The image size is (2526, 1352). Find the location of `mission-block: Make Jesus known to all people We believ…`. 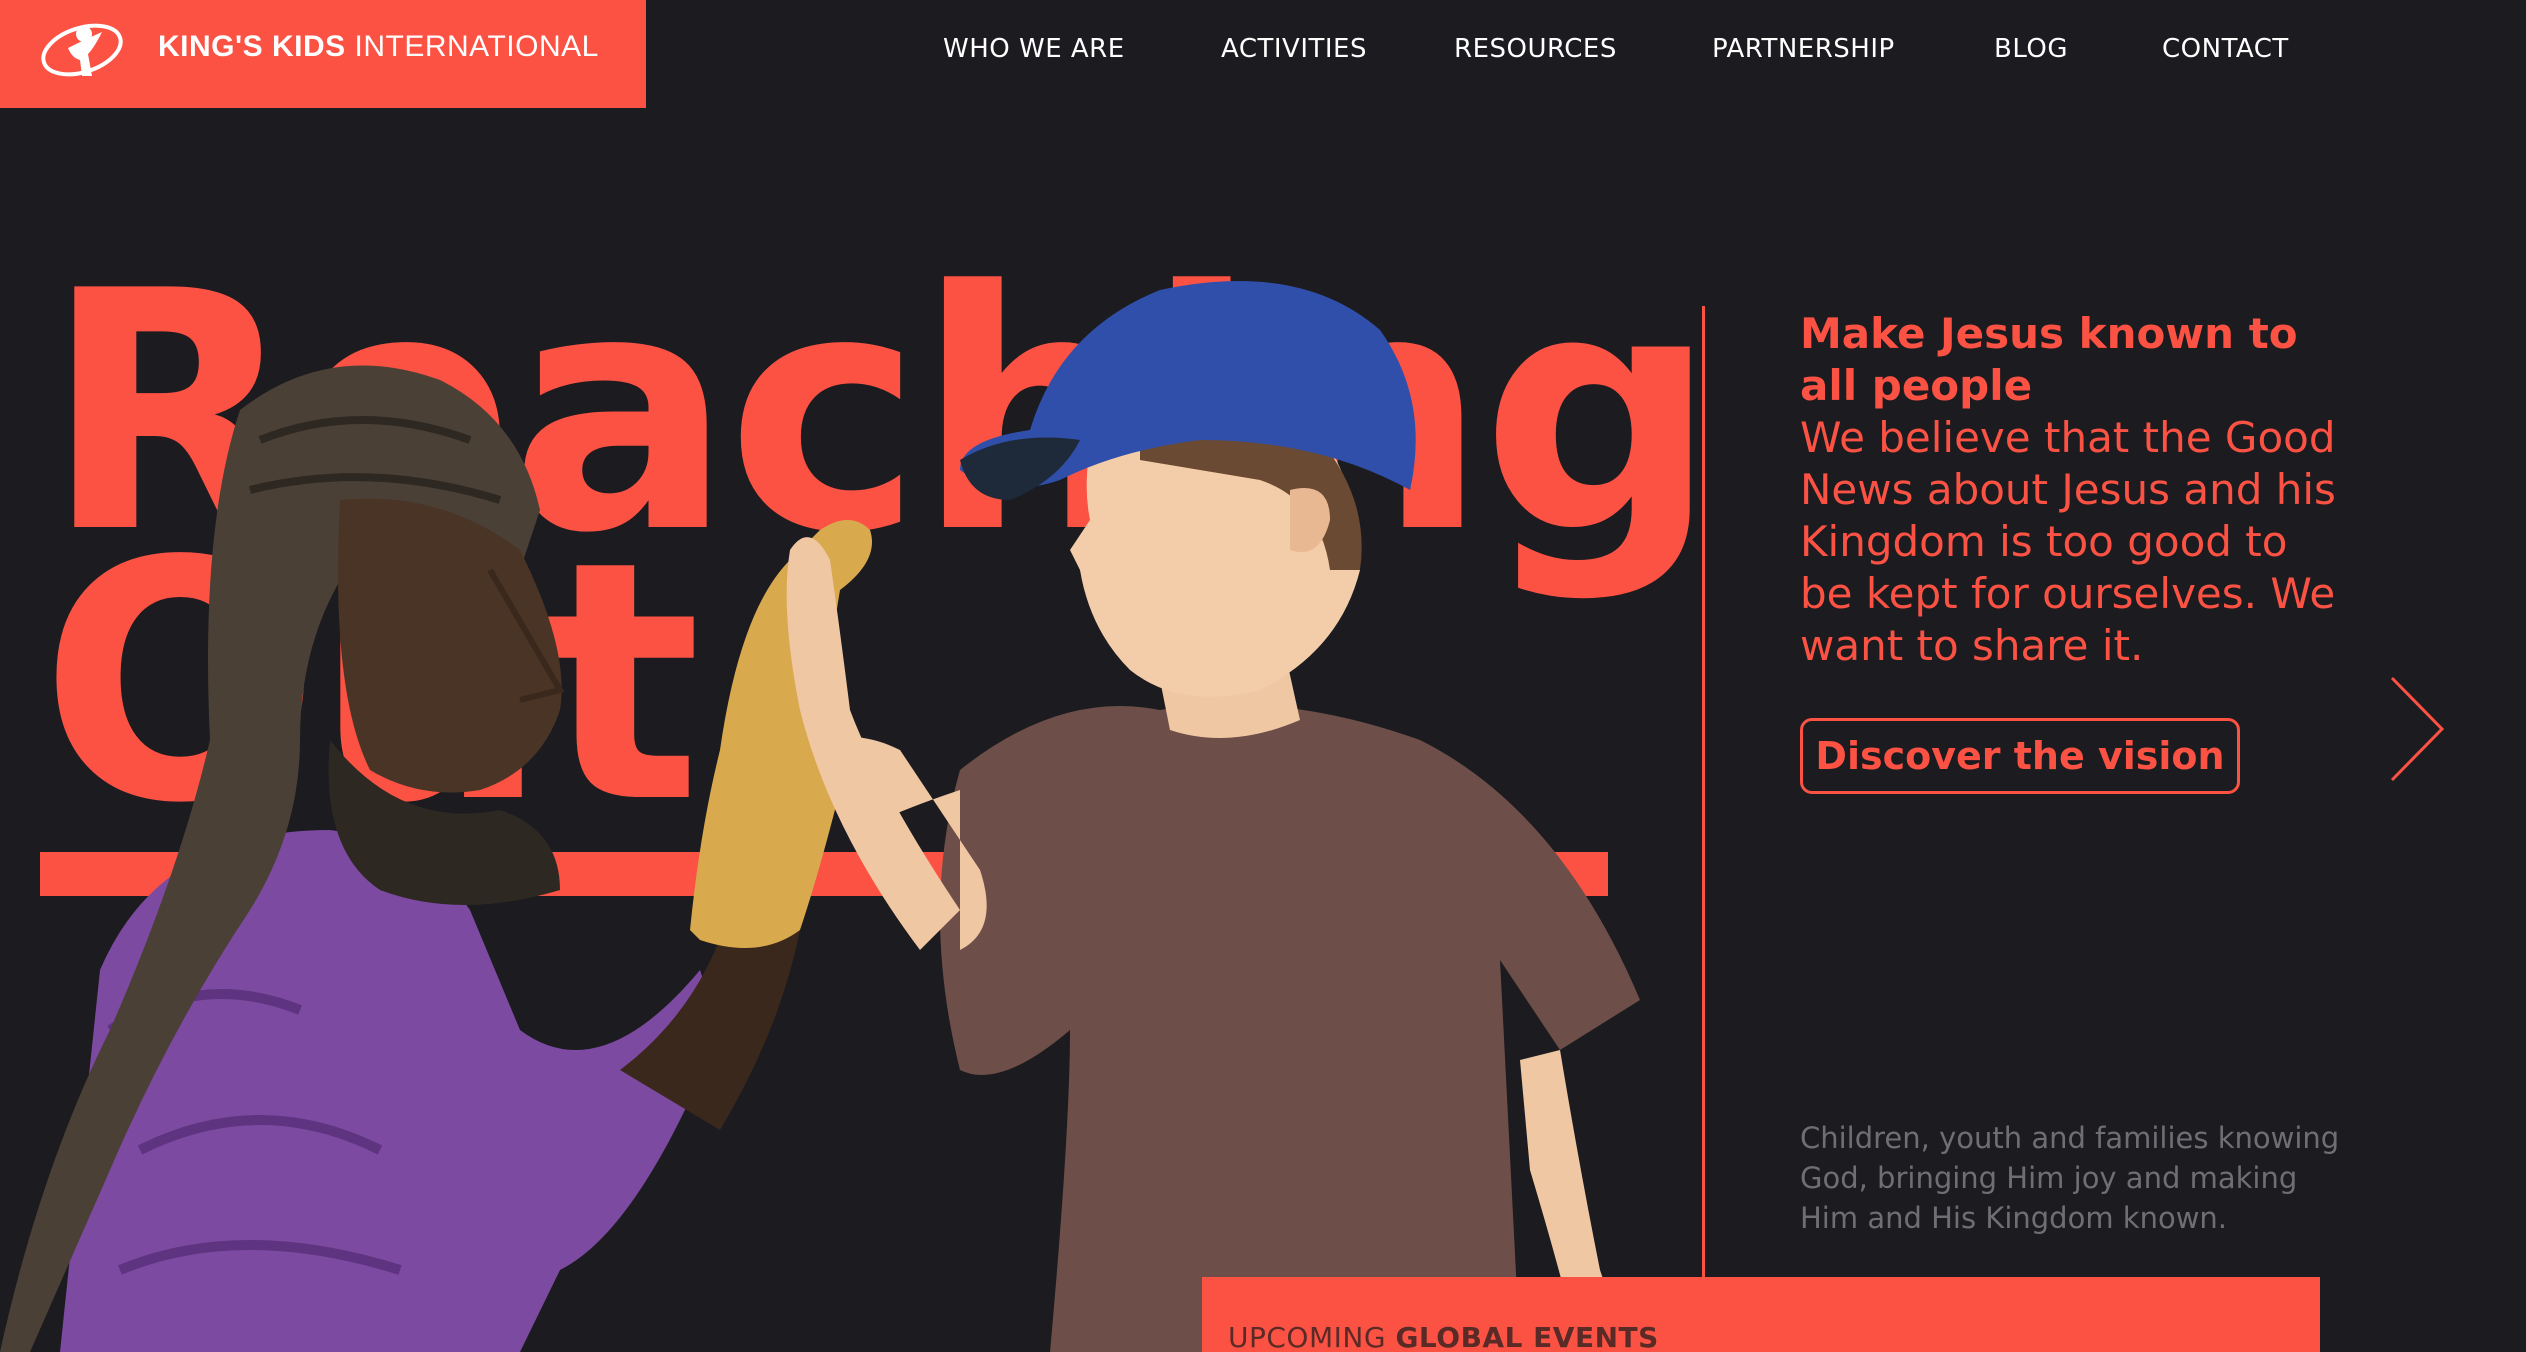

mission-block: Make Jesus known to all people We believ… is located at coordinates (2070, 490).